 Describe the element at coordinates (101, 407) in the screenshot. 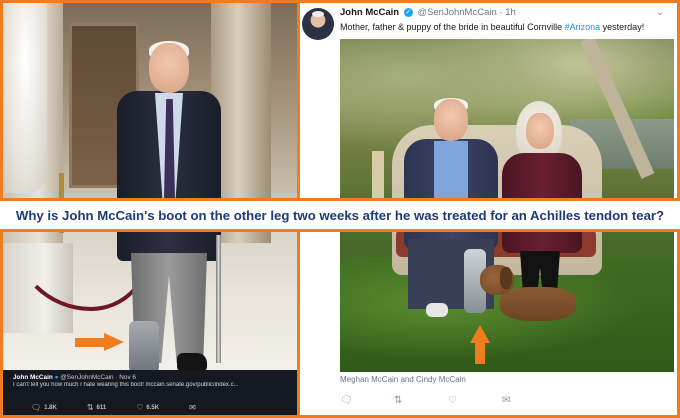

I see `retweet-count: 611` at that location.